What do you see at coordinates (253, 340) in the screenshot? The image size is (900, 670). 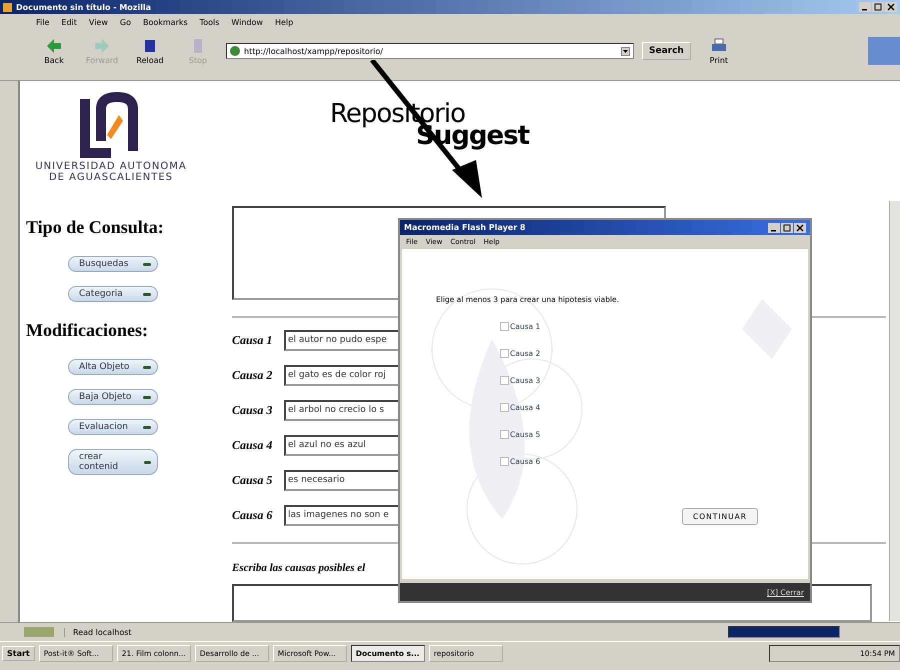 I see `cause-label: Causa 1` at bounding box center [253, 340].